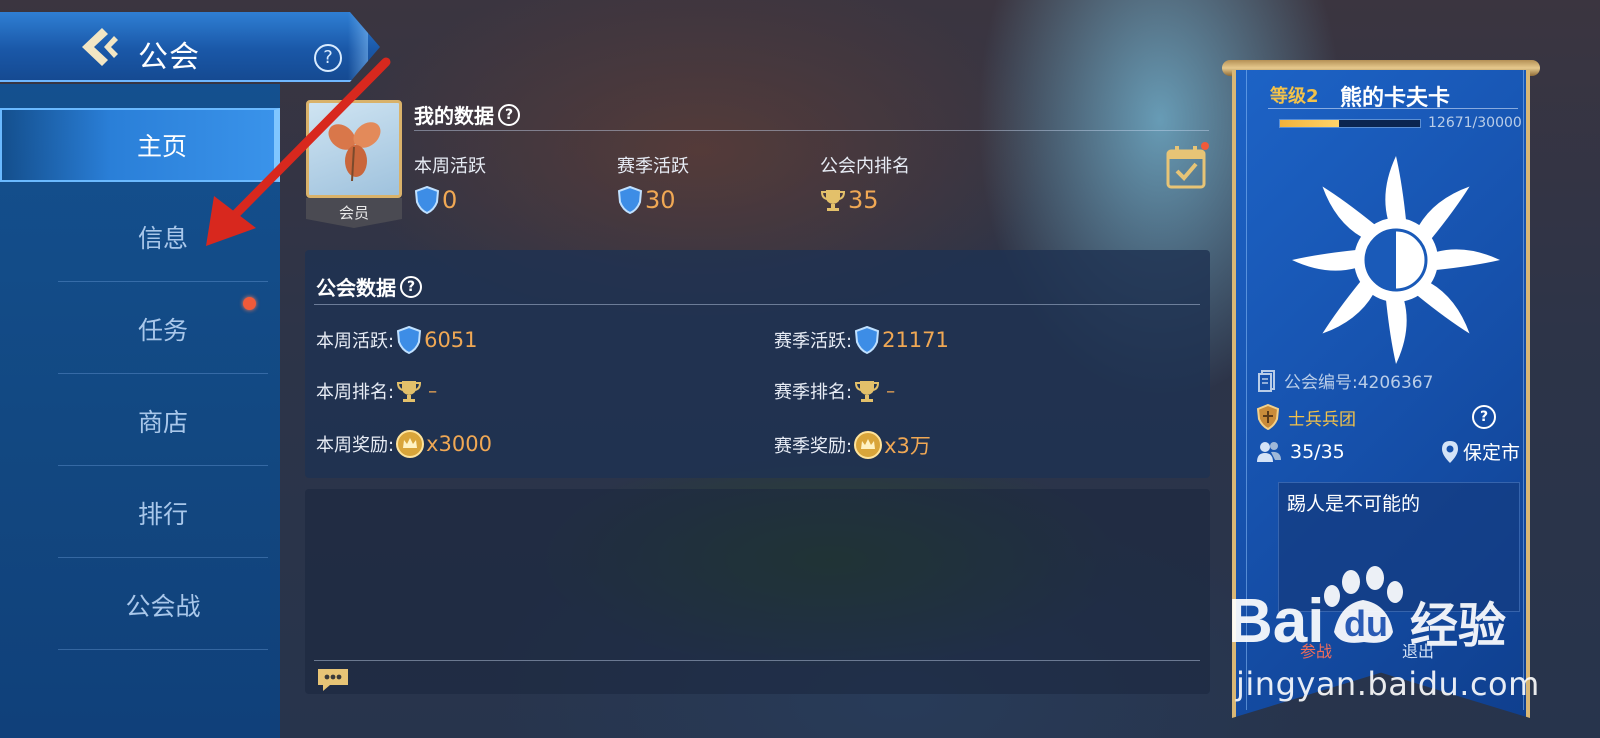 Image resolution: width=1600 pixels, height=738 pixels. I want to click on my-data-title: 我的数据 ?, so click(467, 114).